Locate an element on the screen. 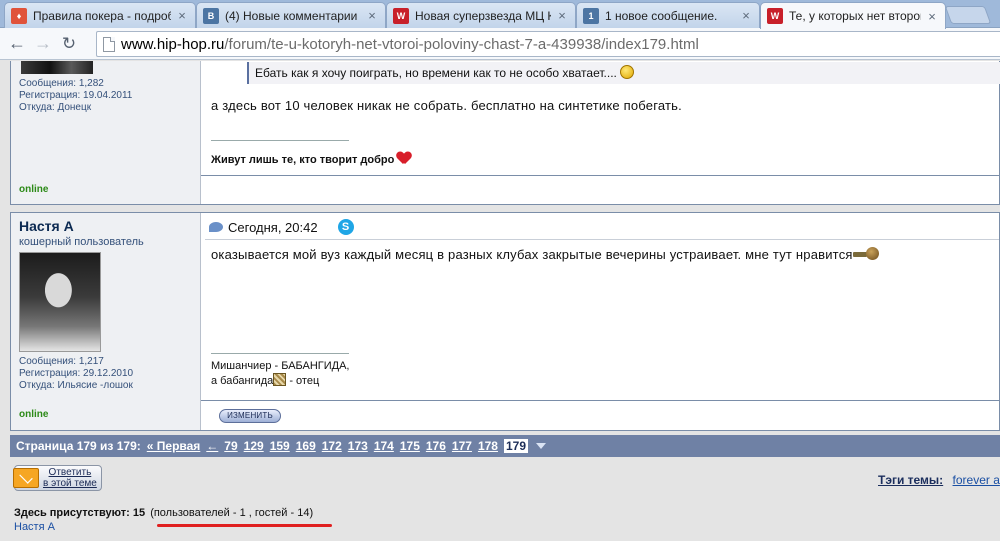 The image size is (1000, 541). red-underline-annotation is located at coordinates (244, 525).